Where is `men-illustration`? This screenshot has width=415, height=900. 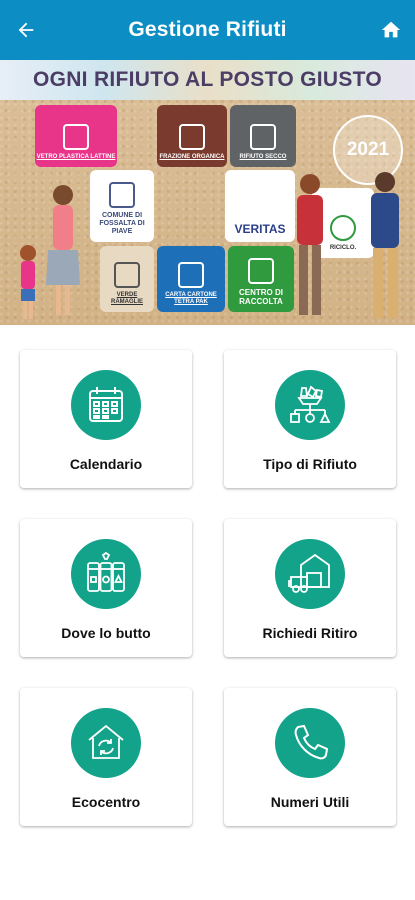
men-illustration is located at coordinates (348, 245).